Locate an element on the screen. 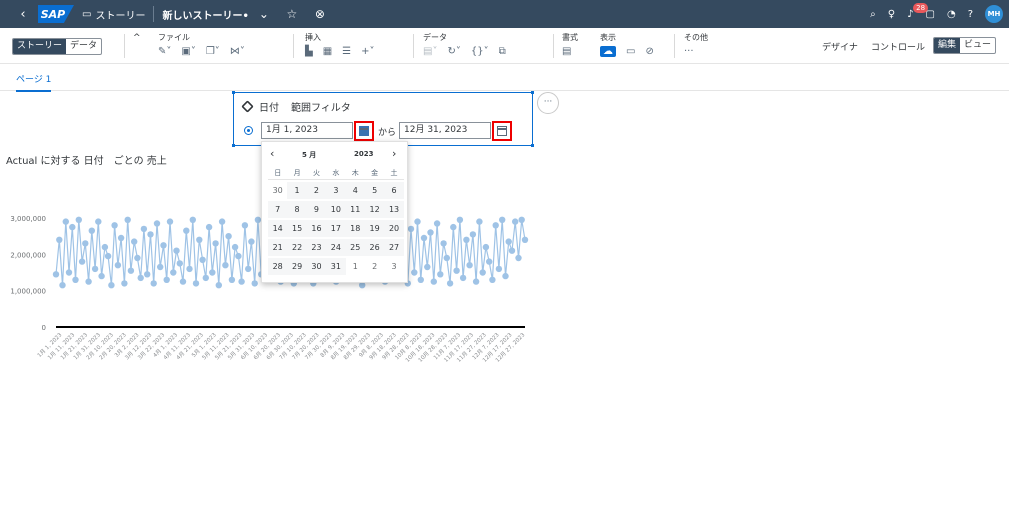  calendar-day: 31 is located at coordinates (336, 266).